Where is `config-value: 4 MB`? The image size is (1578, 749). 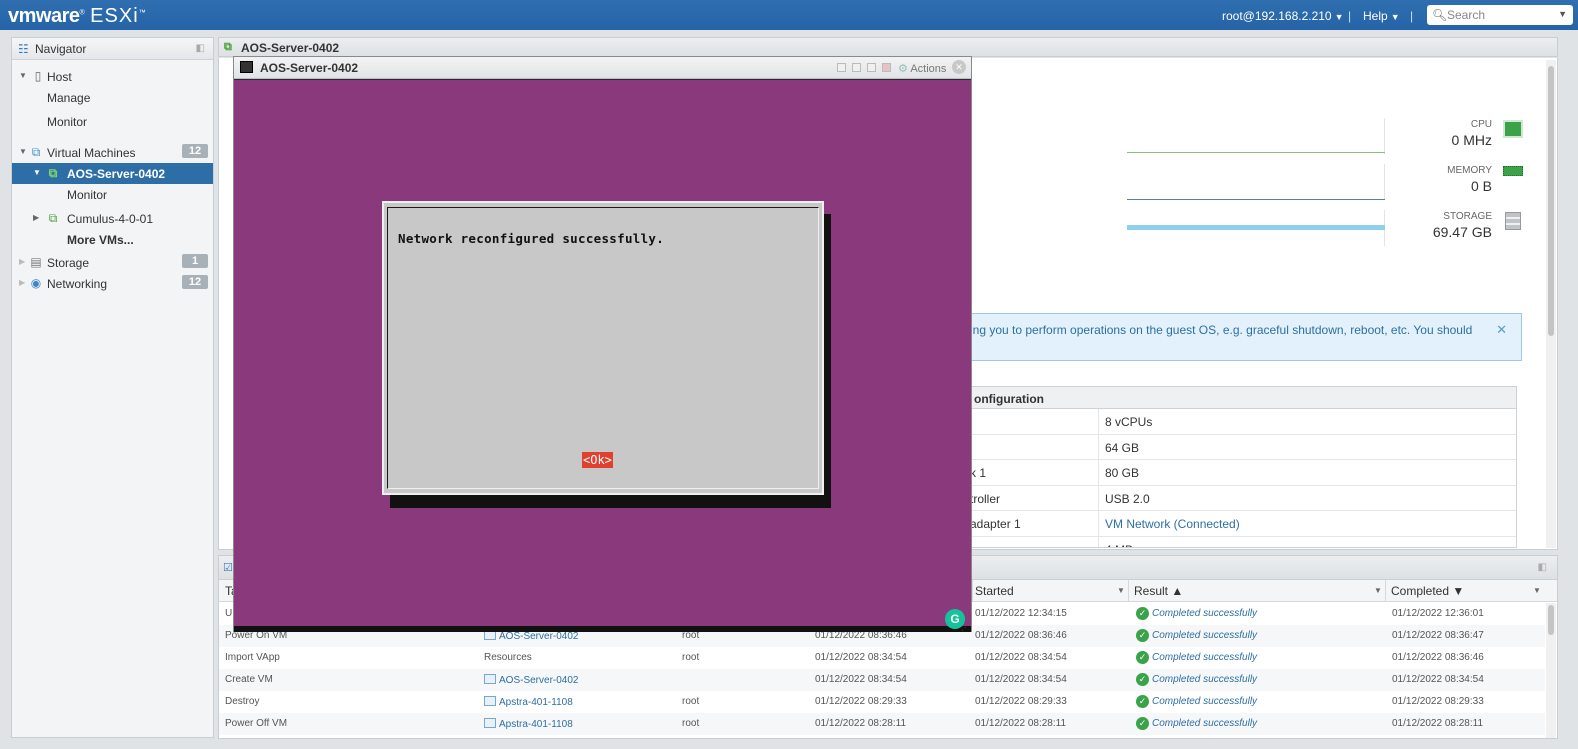 config-value: 4 MB is located at coordinates (1307, 541).